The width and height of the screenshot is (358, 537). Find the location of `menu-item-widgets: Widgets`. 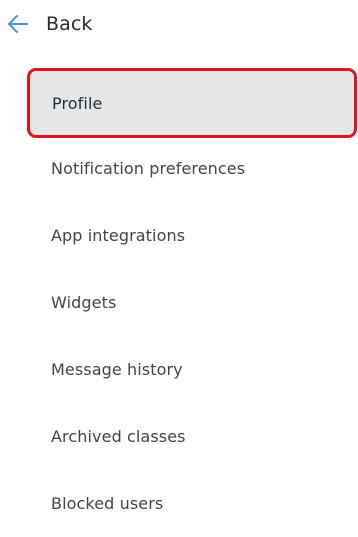

menu-item-widgets: Widgets is located at coordinates (192, 302).